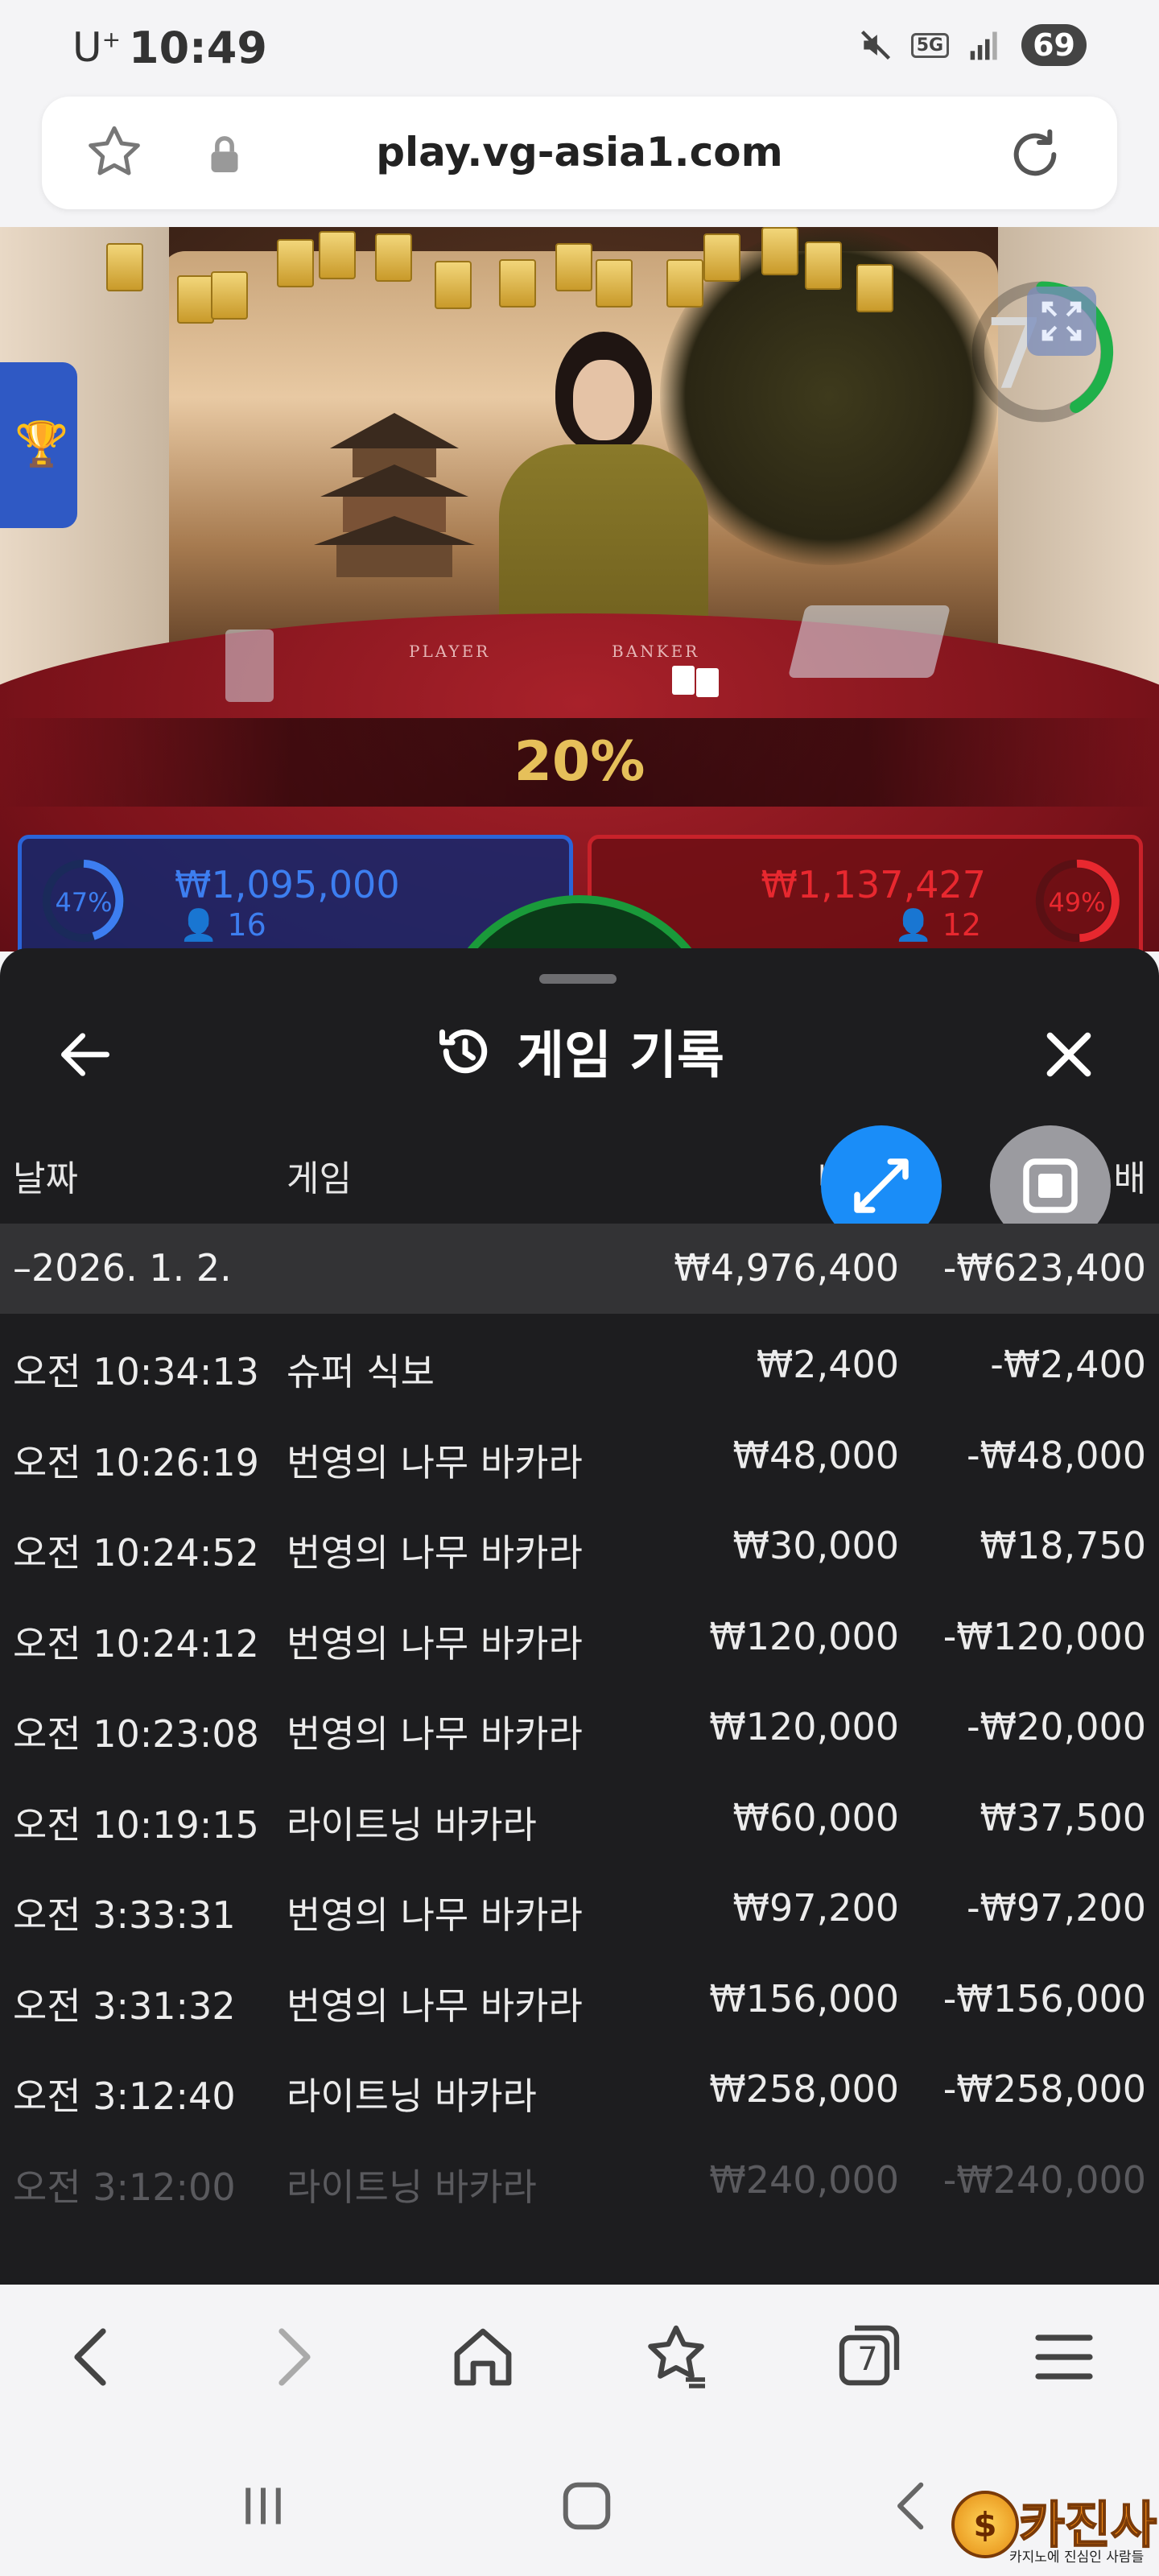 This screenshot has width=1159, height=2576. Describe the element at coordinates (937, 925) in the screenshot. I see `banker-user-count: 👤 12` at that location.